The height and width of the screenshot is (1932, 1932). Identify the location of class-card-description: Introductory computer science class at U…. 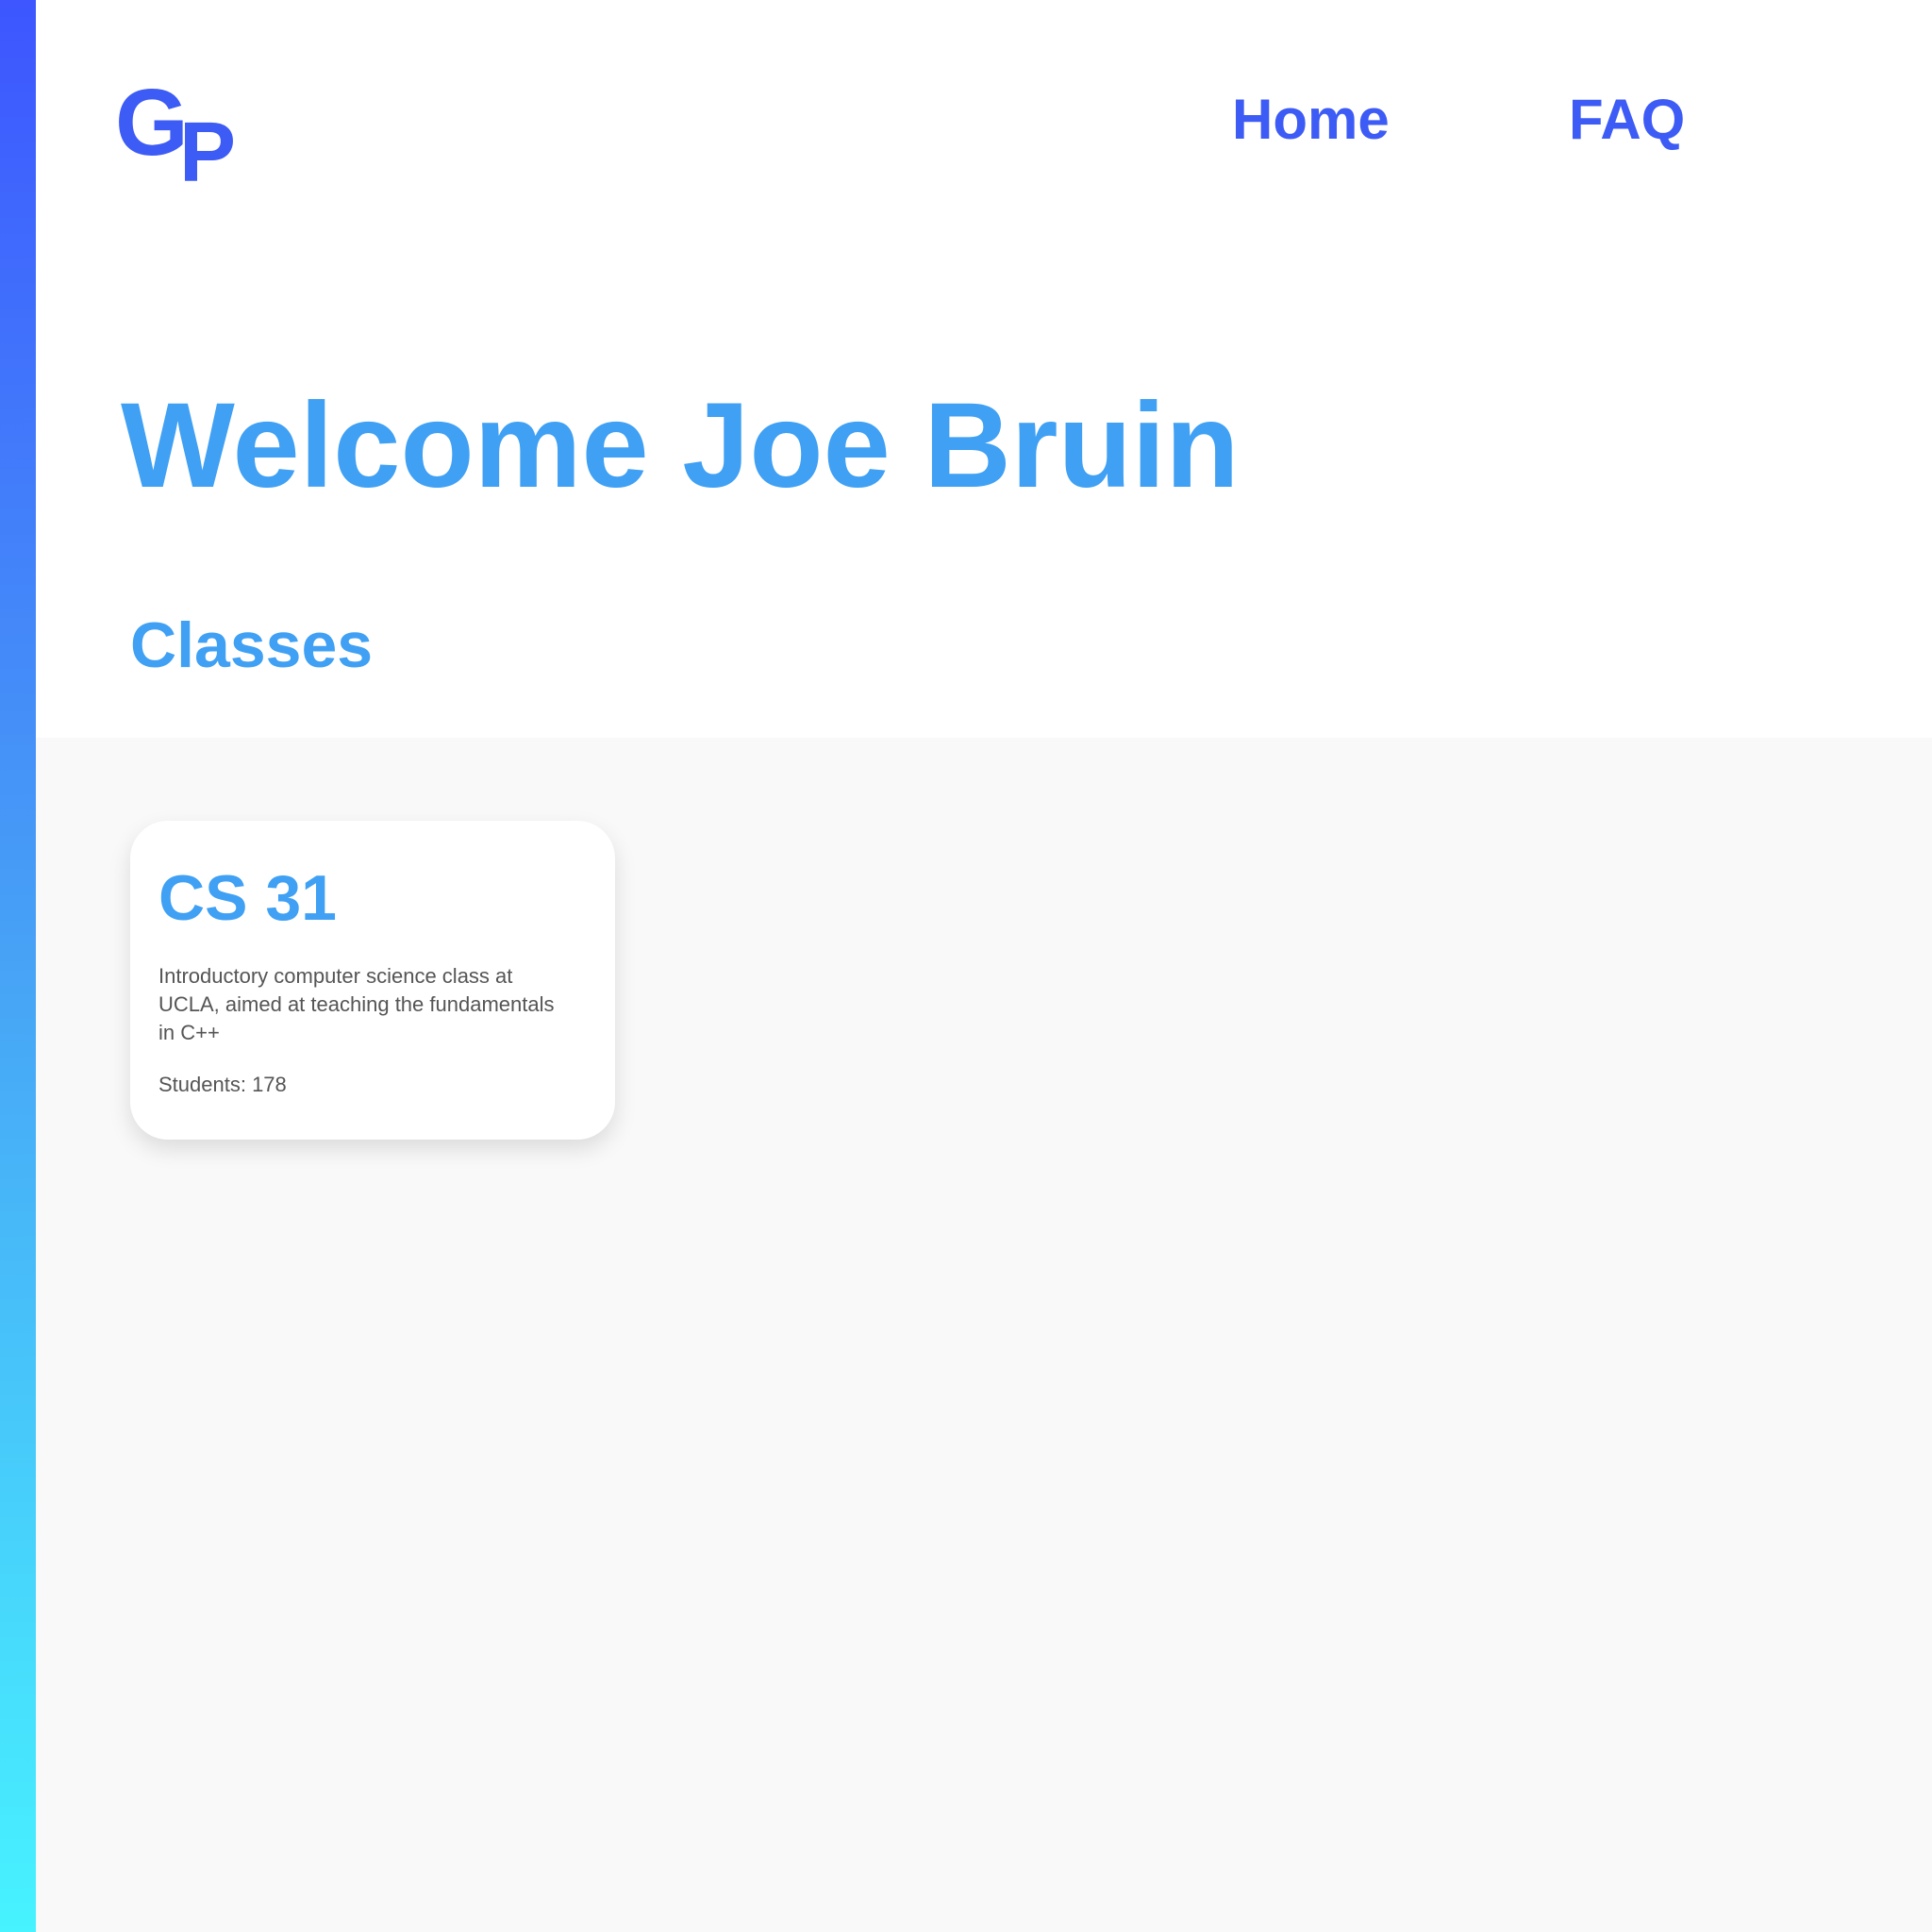
(356, 1004).